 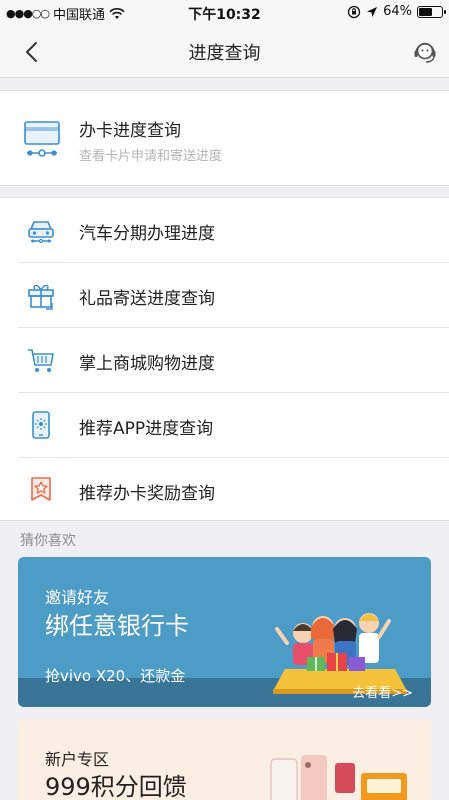 I want to click on list-item-cart: 掌上商城购物进度, so click(x=224, y=360).